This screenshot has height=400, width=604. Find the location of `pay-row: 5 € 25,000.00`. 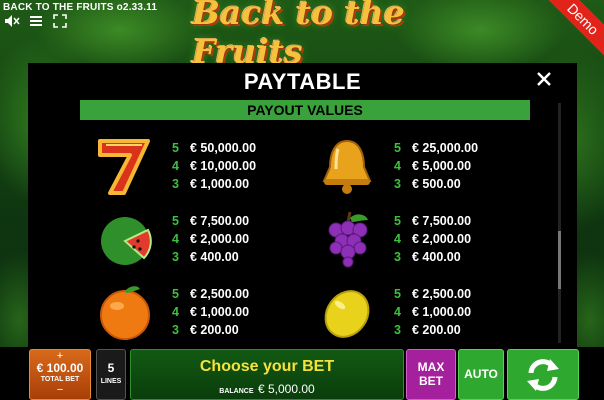

pay-row: 5 € 25,000.00 is located at coordinates (436, 148).